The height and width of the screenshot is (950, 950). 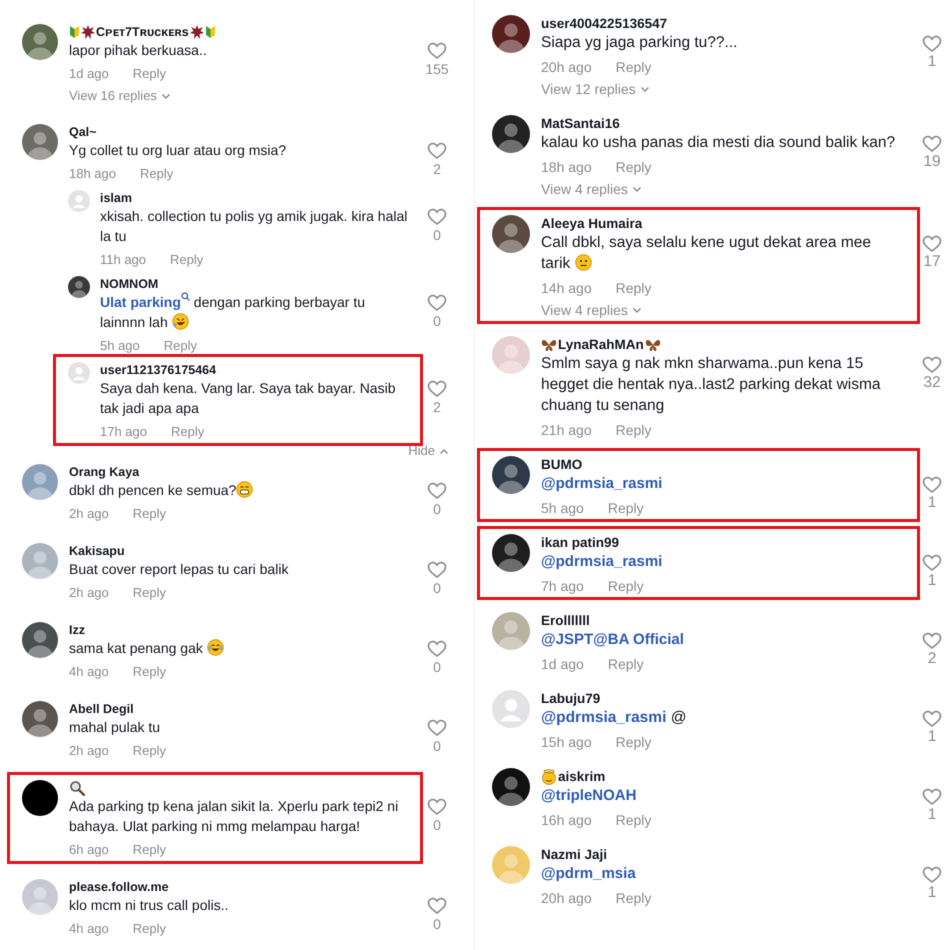 I want to click on mention-link: @tripleNOAH, so click(x=588, y=795).